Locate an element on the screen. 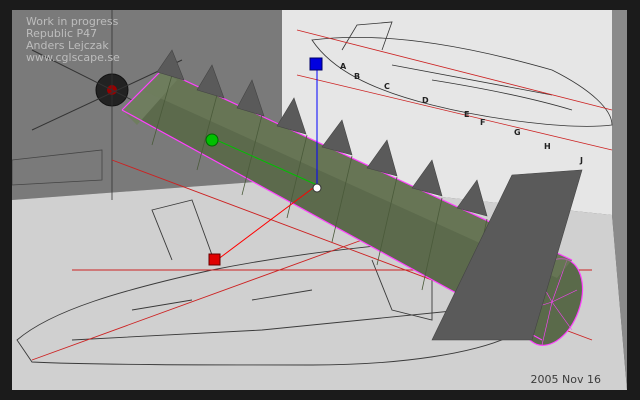 This screenshot has width=640, height=400. blueprint-label: D is located at coordinates (425, 100).